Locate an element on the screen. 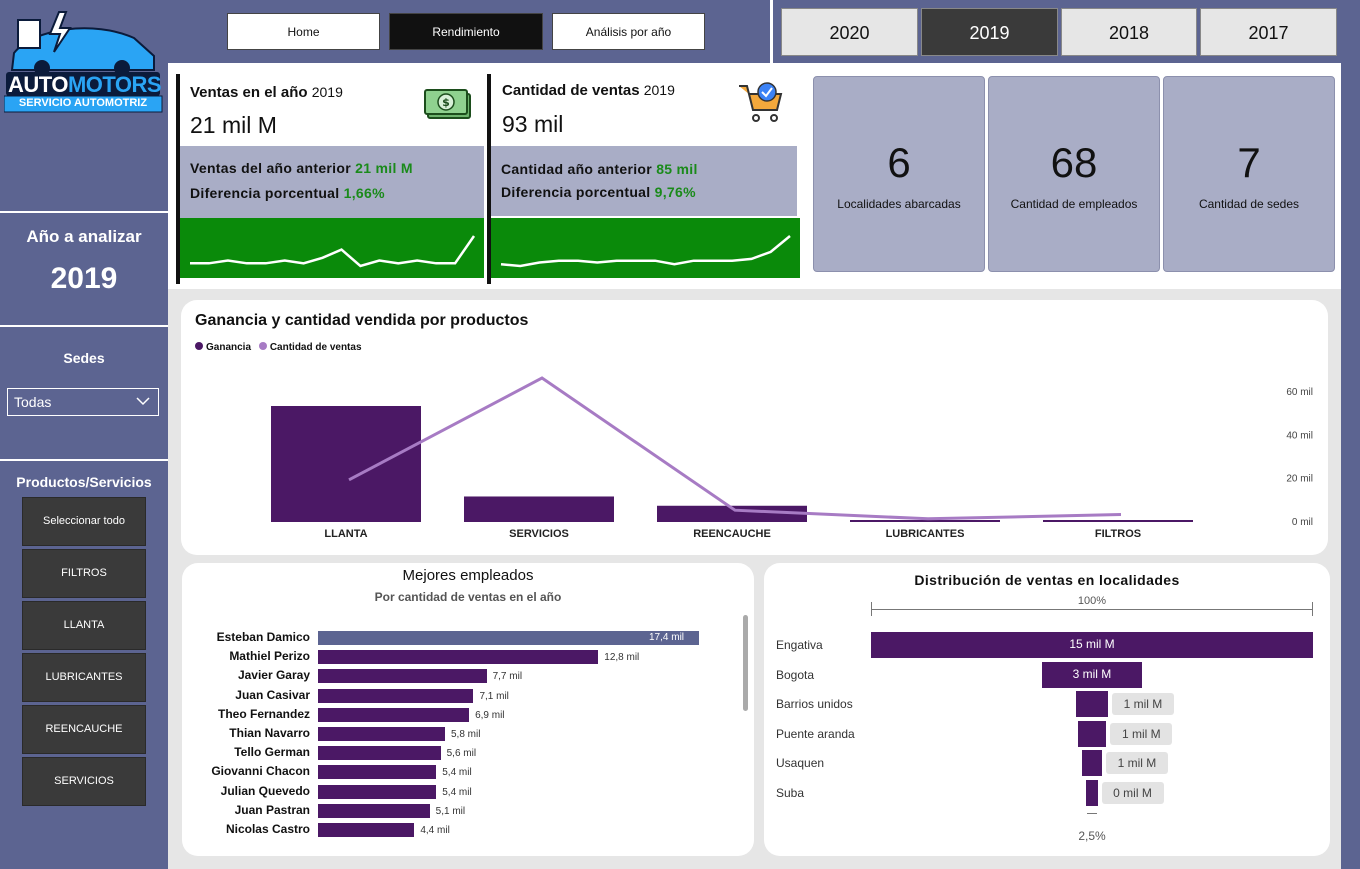 Image resolution: width=1360 pixels, height=869 pixels. product-button-llanta: LLANTA is located at coordinates (84, 625).